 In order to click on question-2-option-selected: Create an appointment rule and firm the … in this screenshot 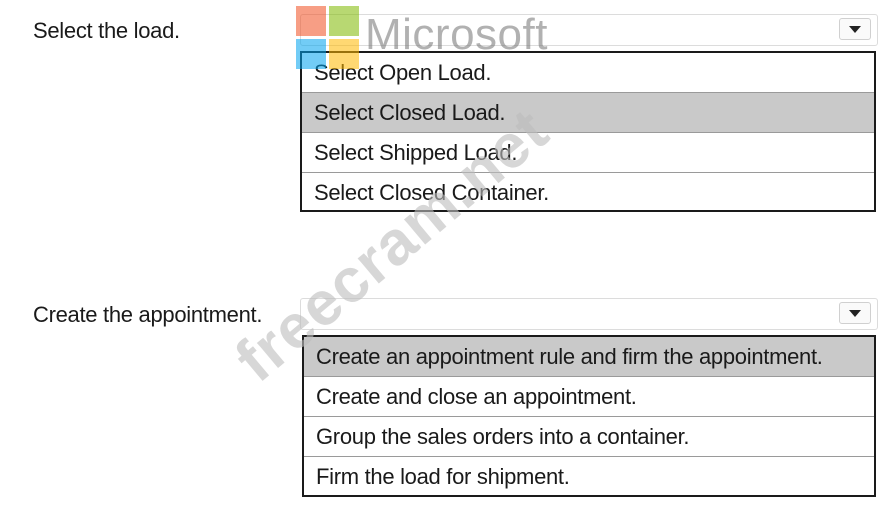, I will do `click(589, 357)`.